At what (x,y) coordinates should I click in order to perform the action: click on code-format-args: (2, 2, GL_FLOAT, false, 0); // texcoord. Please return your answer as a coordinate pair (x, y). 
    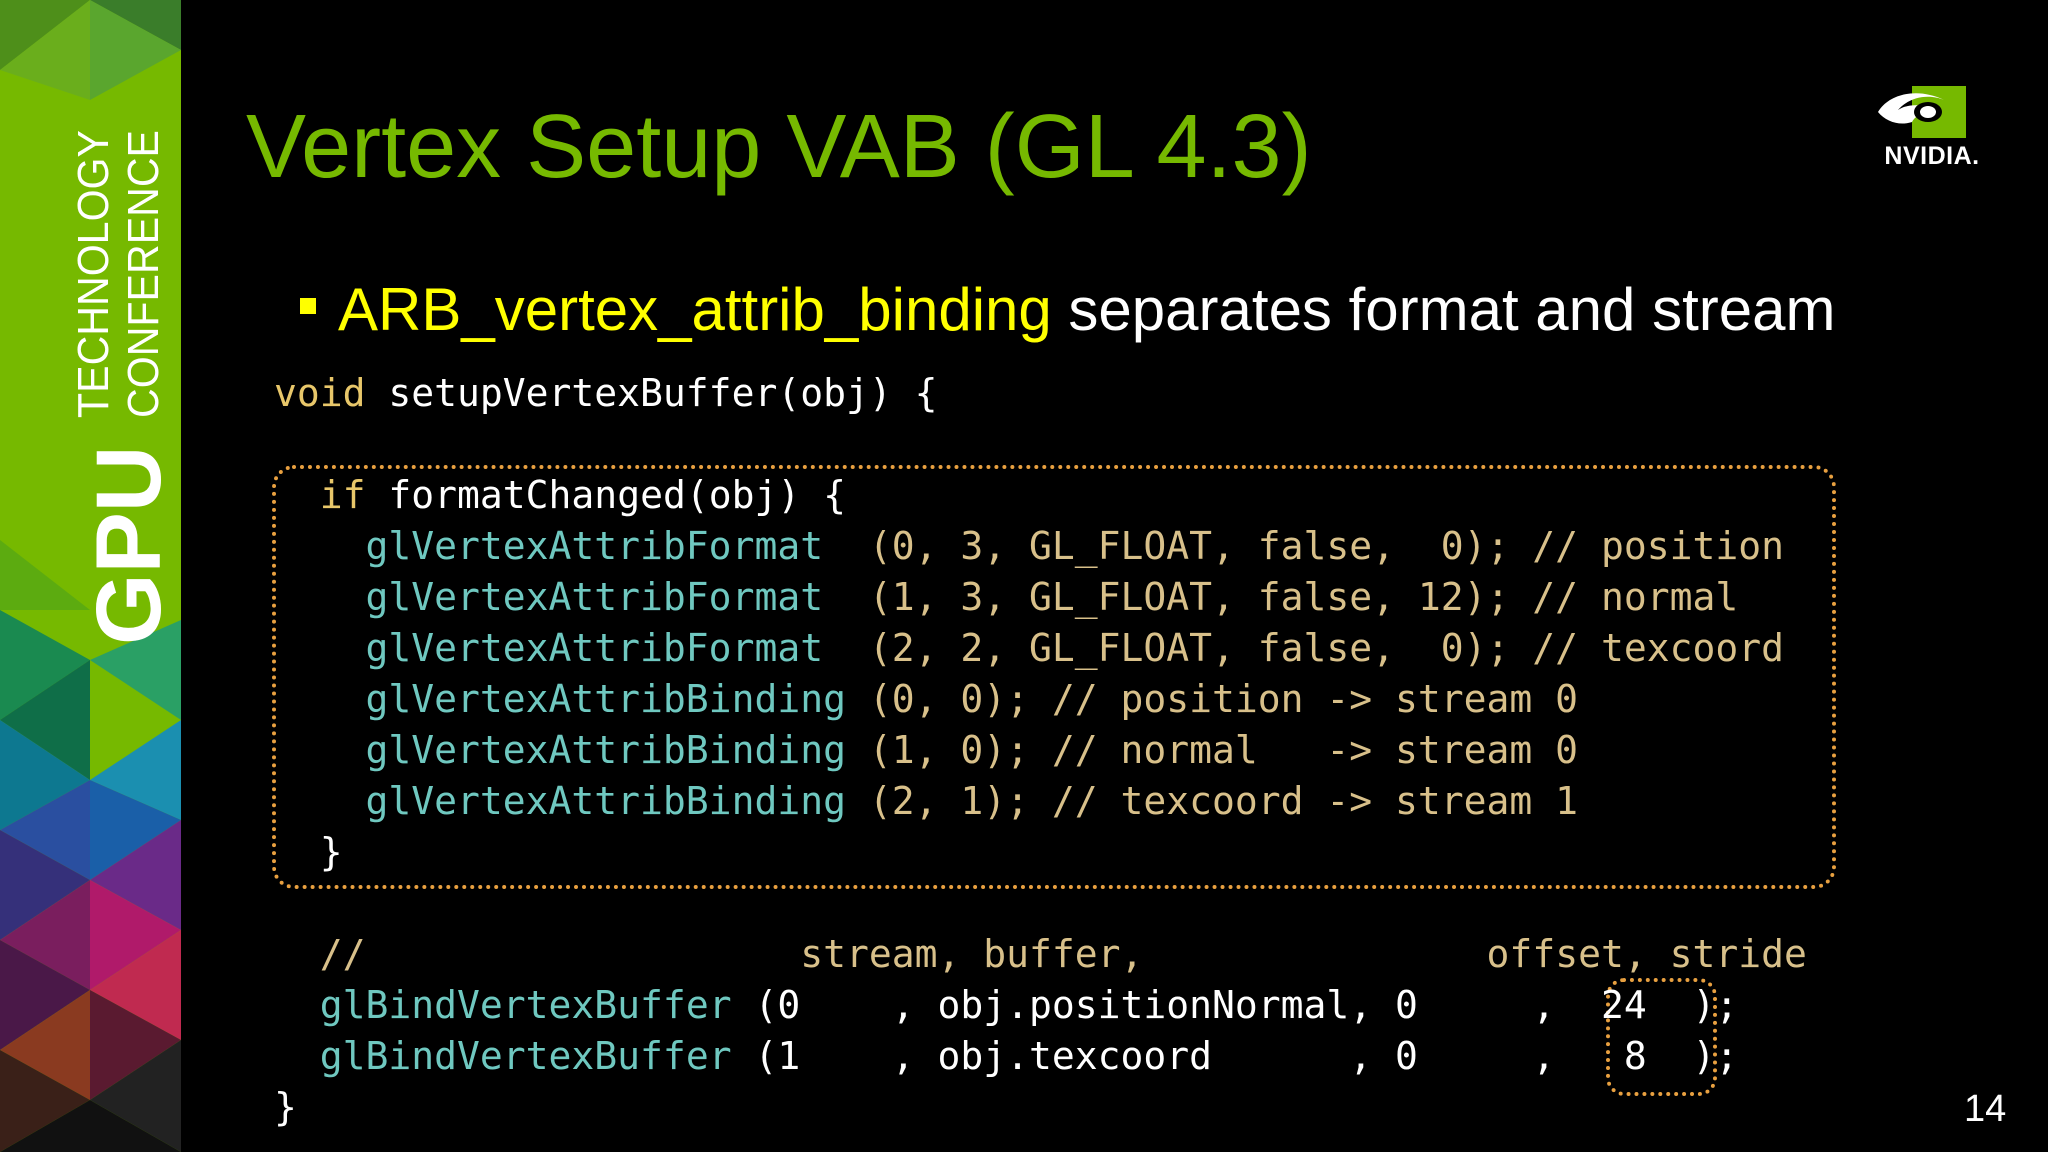
    Looking at the image, I should click on (1326, 648).